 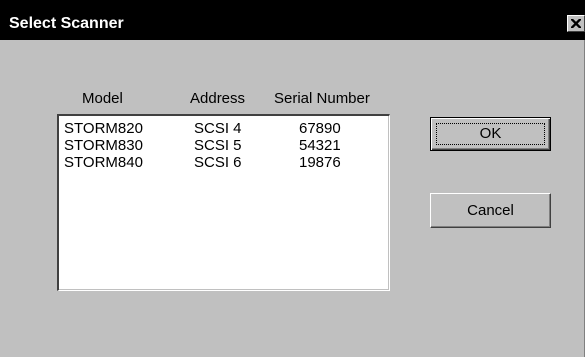 I want to click on column-header-serial-number: Serial Number, so click(x=322, y=98).